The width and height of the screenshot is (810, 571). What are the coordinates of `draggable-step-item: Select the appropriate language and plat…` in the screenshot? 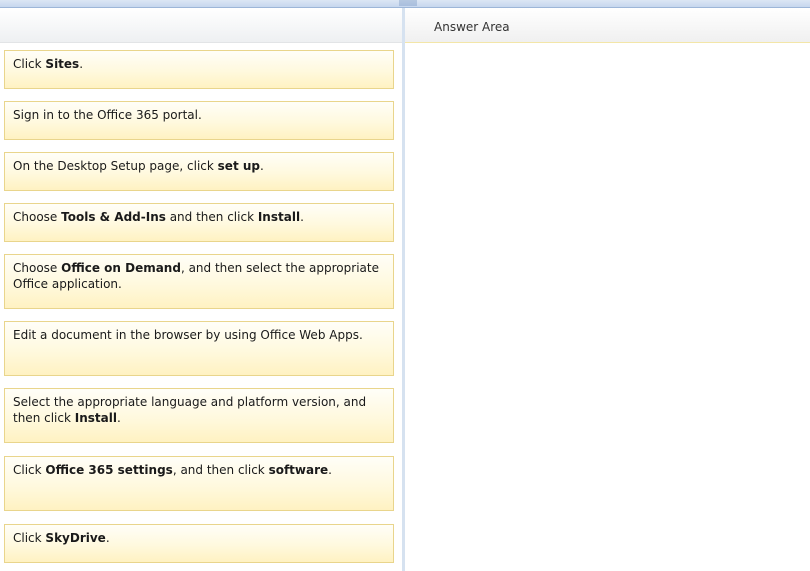 It's located at (199, 415).